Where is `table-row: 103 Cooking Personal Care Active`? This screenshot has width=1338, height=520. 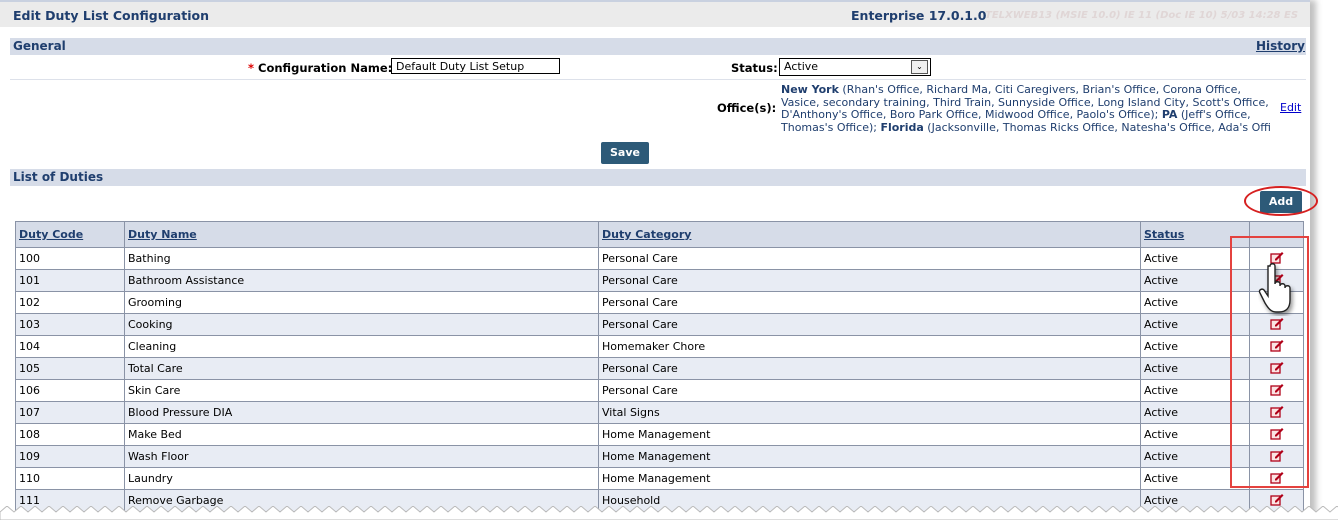 table-row: 103 Cooking Personal Care Active is located at coordinates (659, 324).